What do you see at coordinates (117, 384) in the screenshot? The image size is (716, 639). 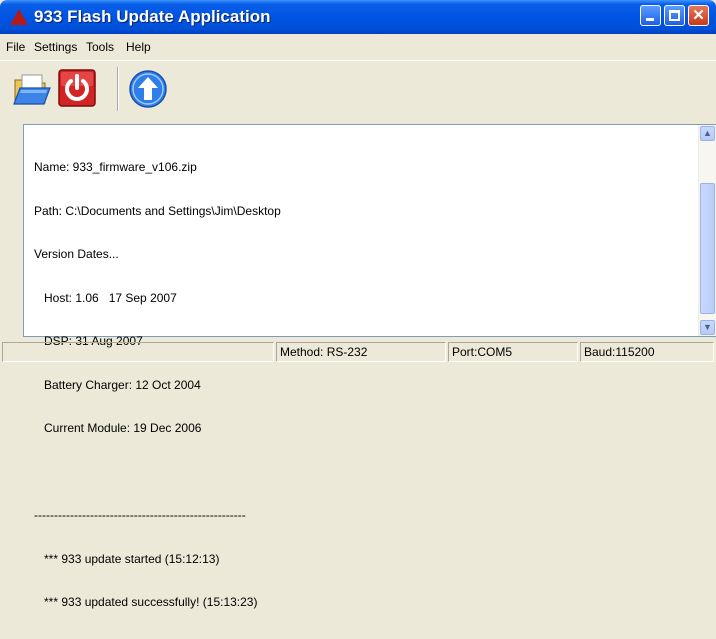 I see `log-line: Battery Charger: 12 Oct 2004` at bounding box center [117, 384].